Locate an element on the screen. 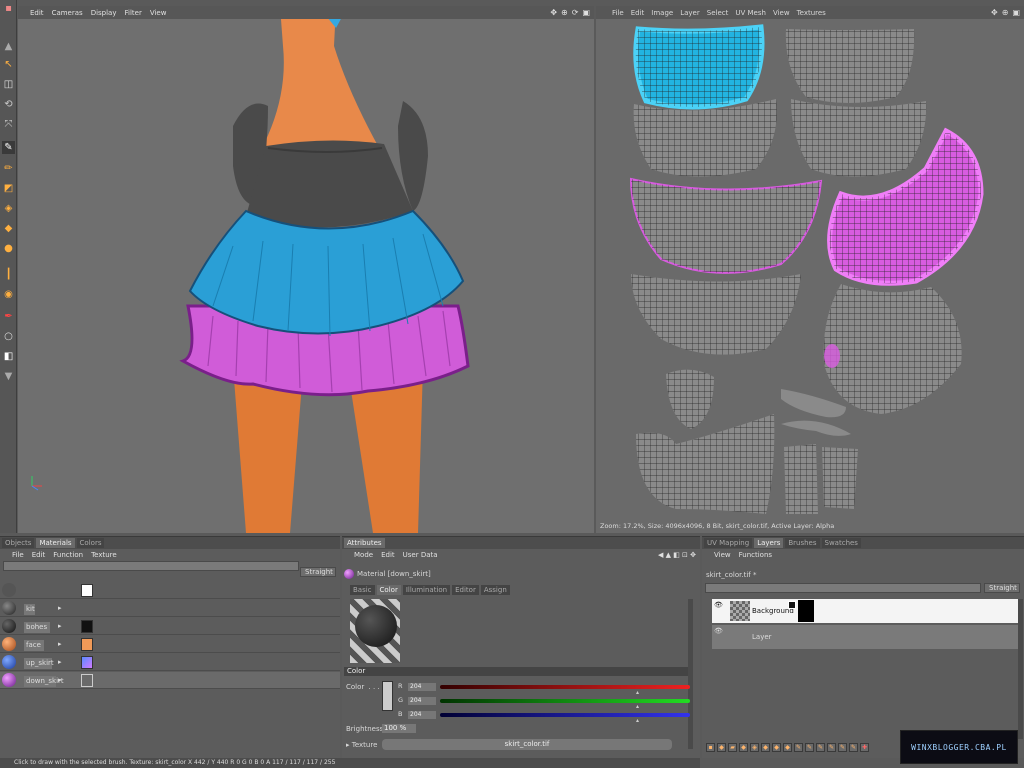 This screenshot has width=1024, height=768. blue-slider-knob: ▴ is located at coordinates (637, 720).